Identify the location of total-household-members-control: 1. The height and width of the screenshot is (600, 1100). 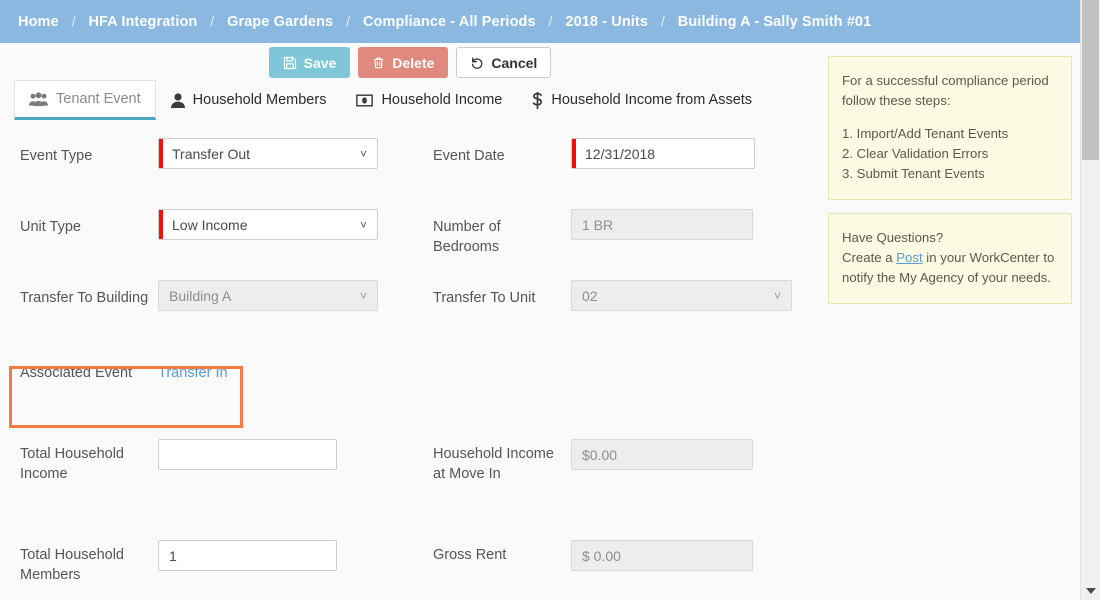
(247, 555).